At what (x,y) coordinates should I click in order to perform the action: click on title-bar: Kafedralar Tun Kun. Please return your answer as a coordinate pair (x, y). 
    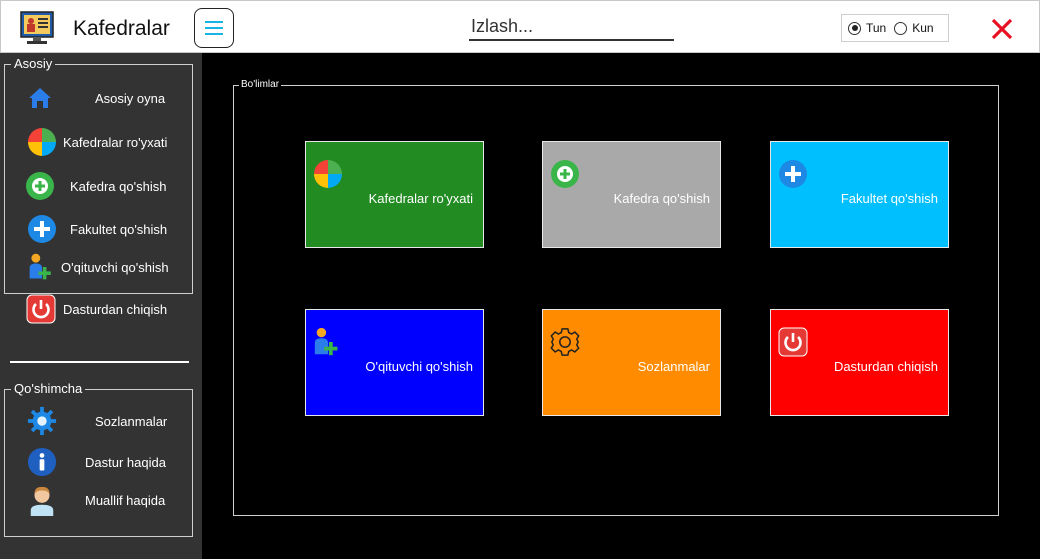
    Looking at the image, I should click on (520, 26).